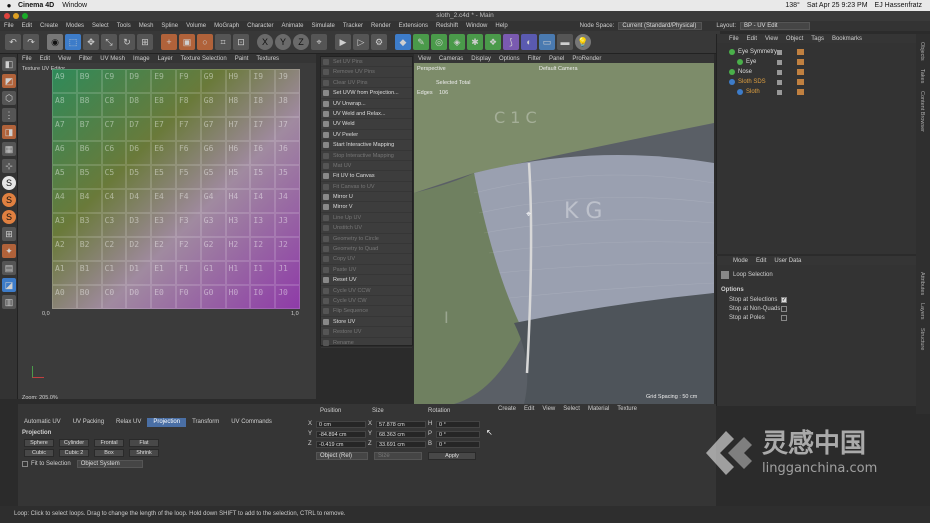 The height and width of the screenshot is (523, 930). What do you see at coordinates (49, 26) in the screenshot?
I see `menu-create: Create` at bounding box center [49, 26].